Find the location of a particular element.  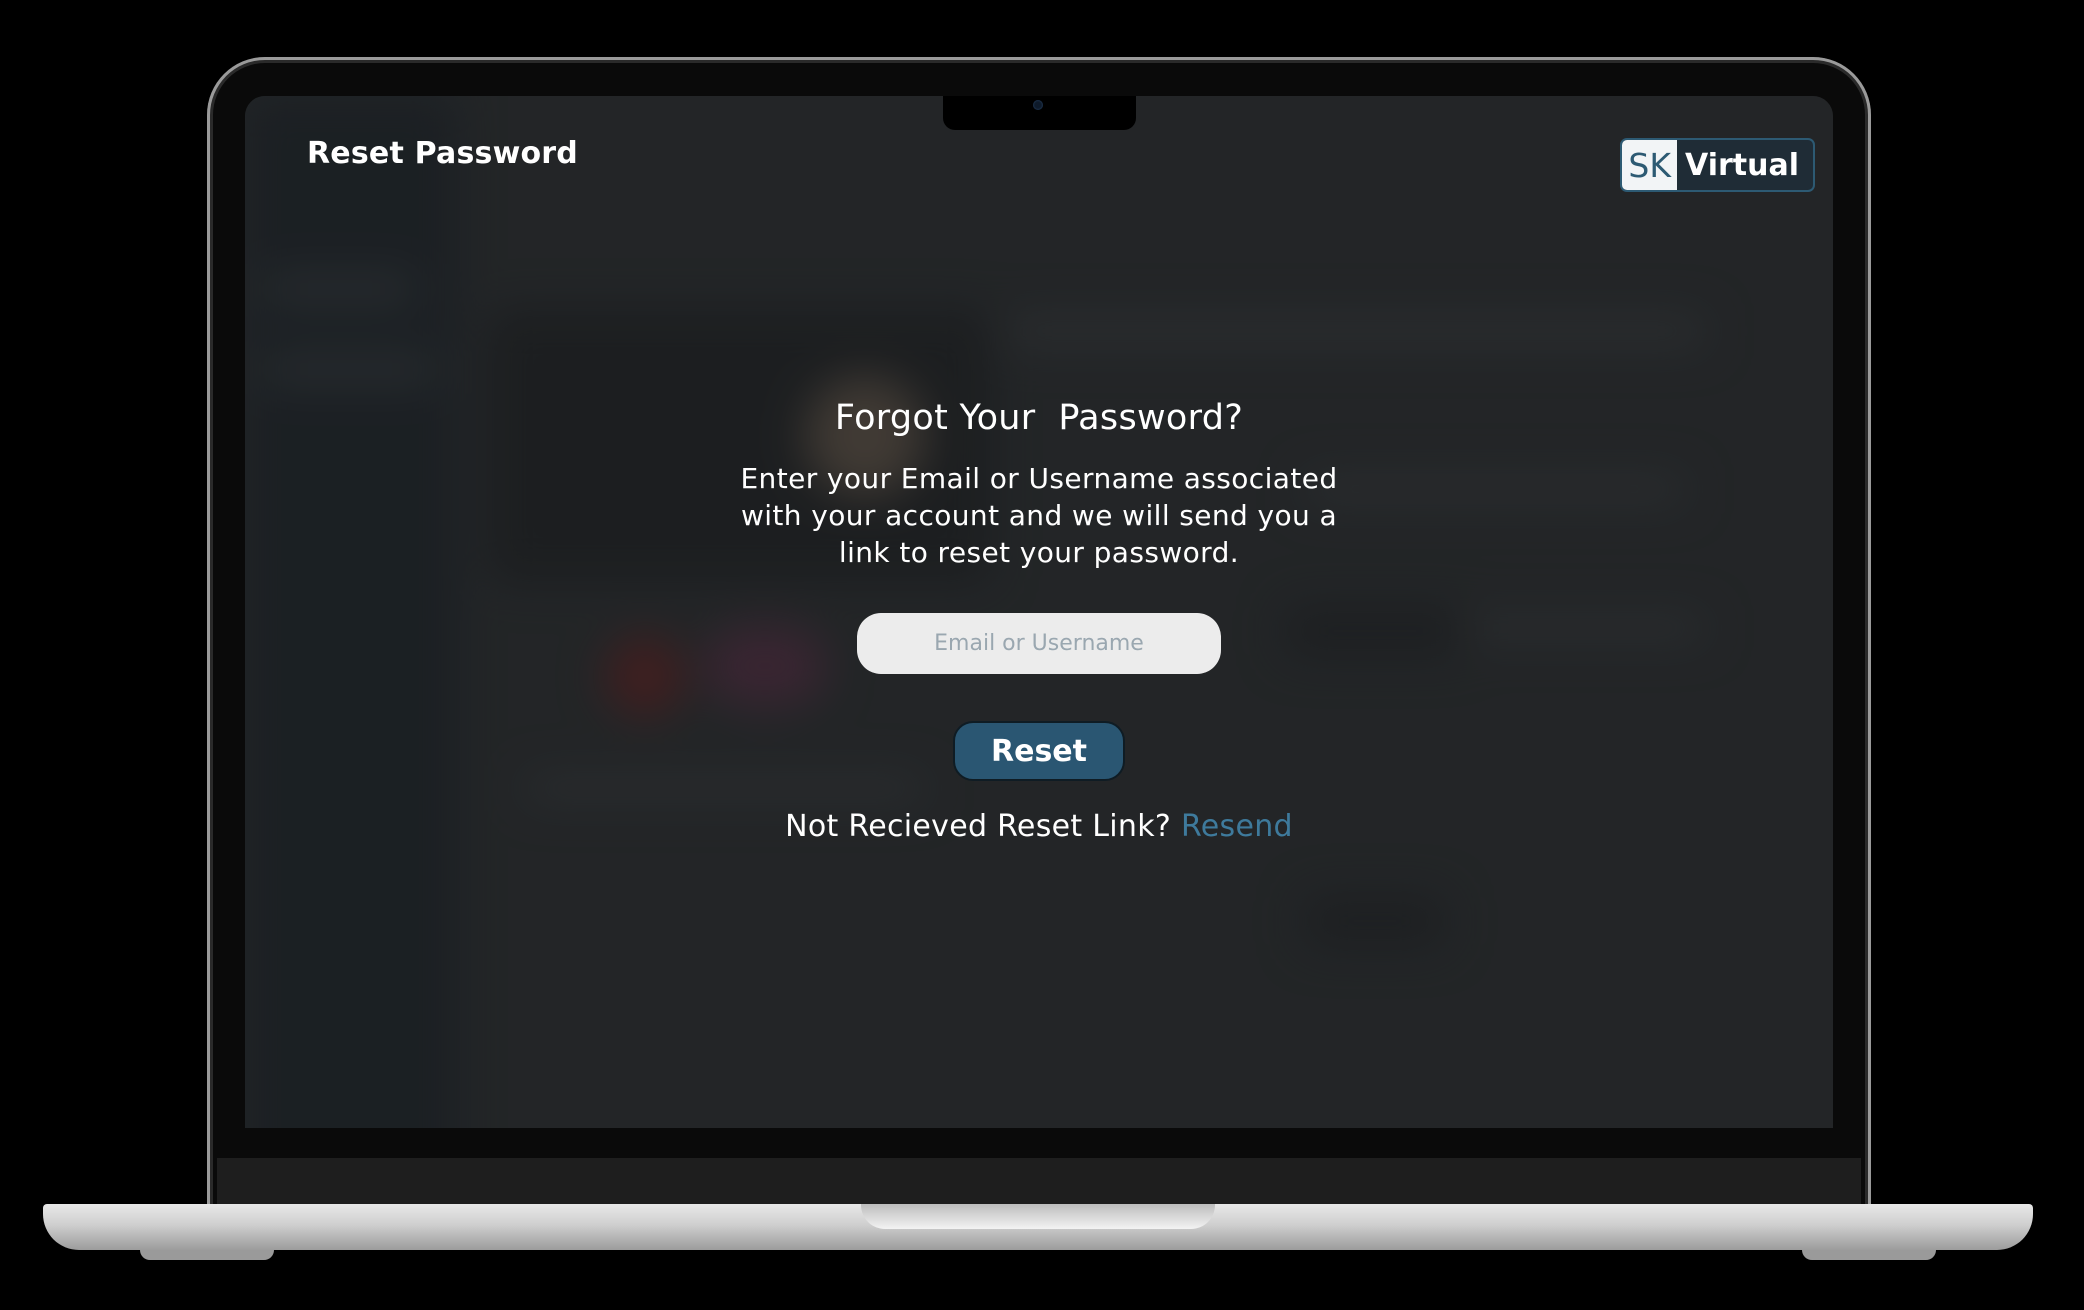

email-field-wrapper is located at coordinates (1039, 643).